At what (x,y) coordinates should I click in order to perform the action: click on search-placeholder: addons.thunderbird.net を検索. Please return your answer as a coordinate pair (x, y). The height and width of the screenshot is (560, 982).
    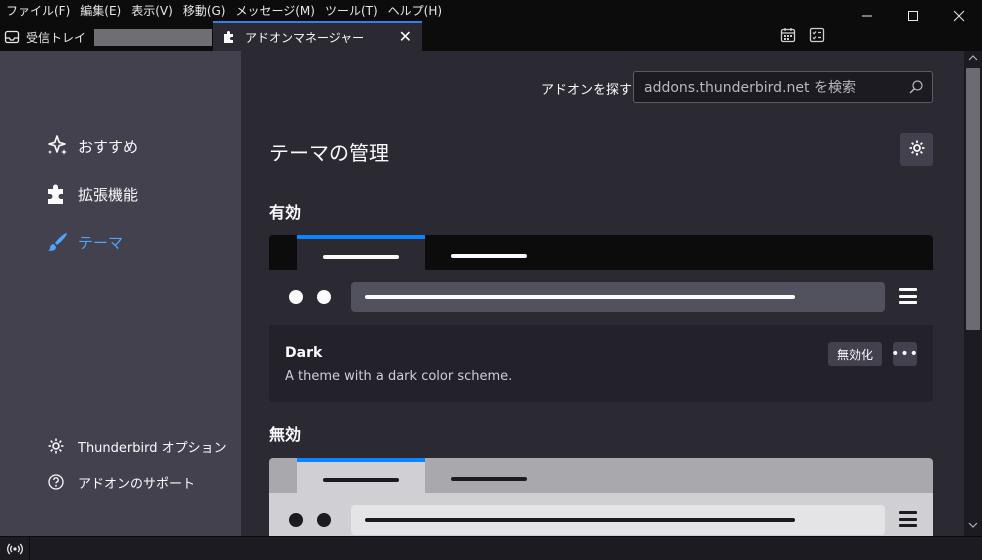
    Looking at the image, I should click on (750, 88).